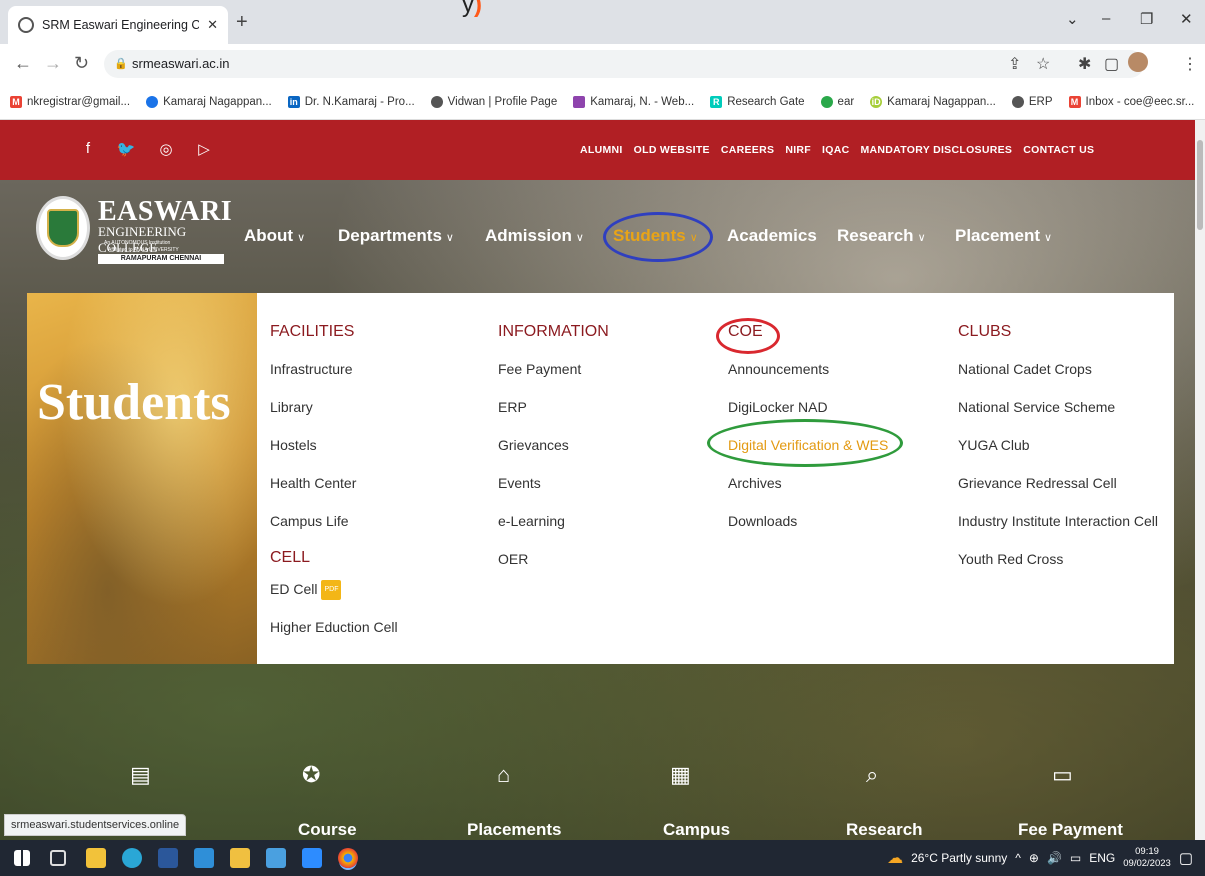  What do you see at coordinates (311, 775) in the screenshot?
I see `placements-icon: ✪` at bounding box center [311, 775].